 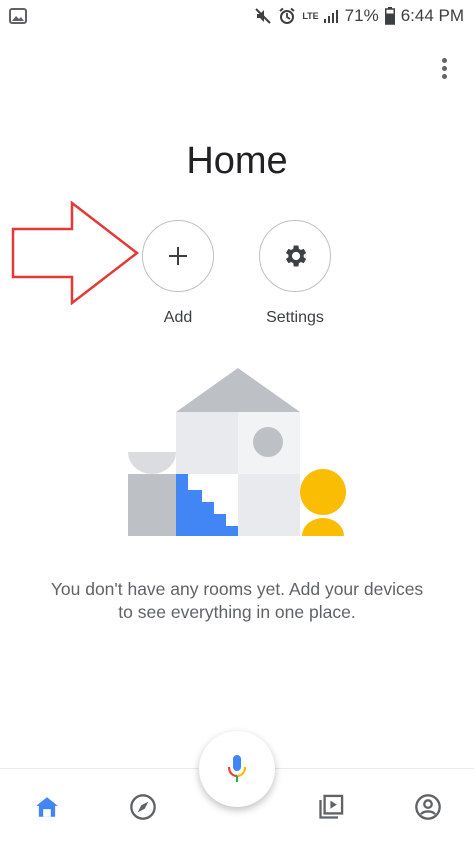 What do you see at coordinates (237, 161) in the screenshot?
I see `page-title: Home` at bounding box center [237, 161].